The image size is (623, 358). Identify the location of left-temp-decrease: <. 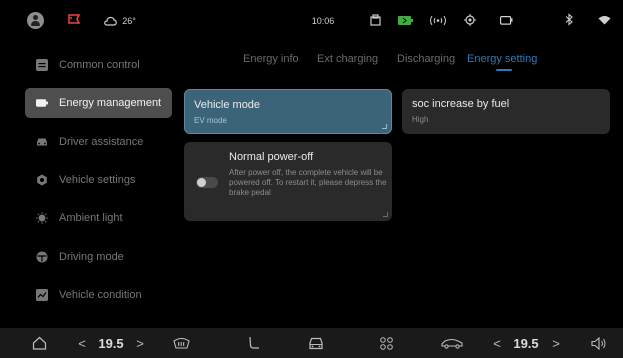
(82, 343).